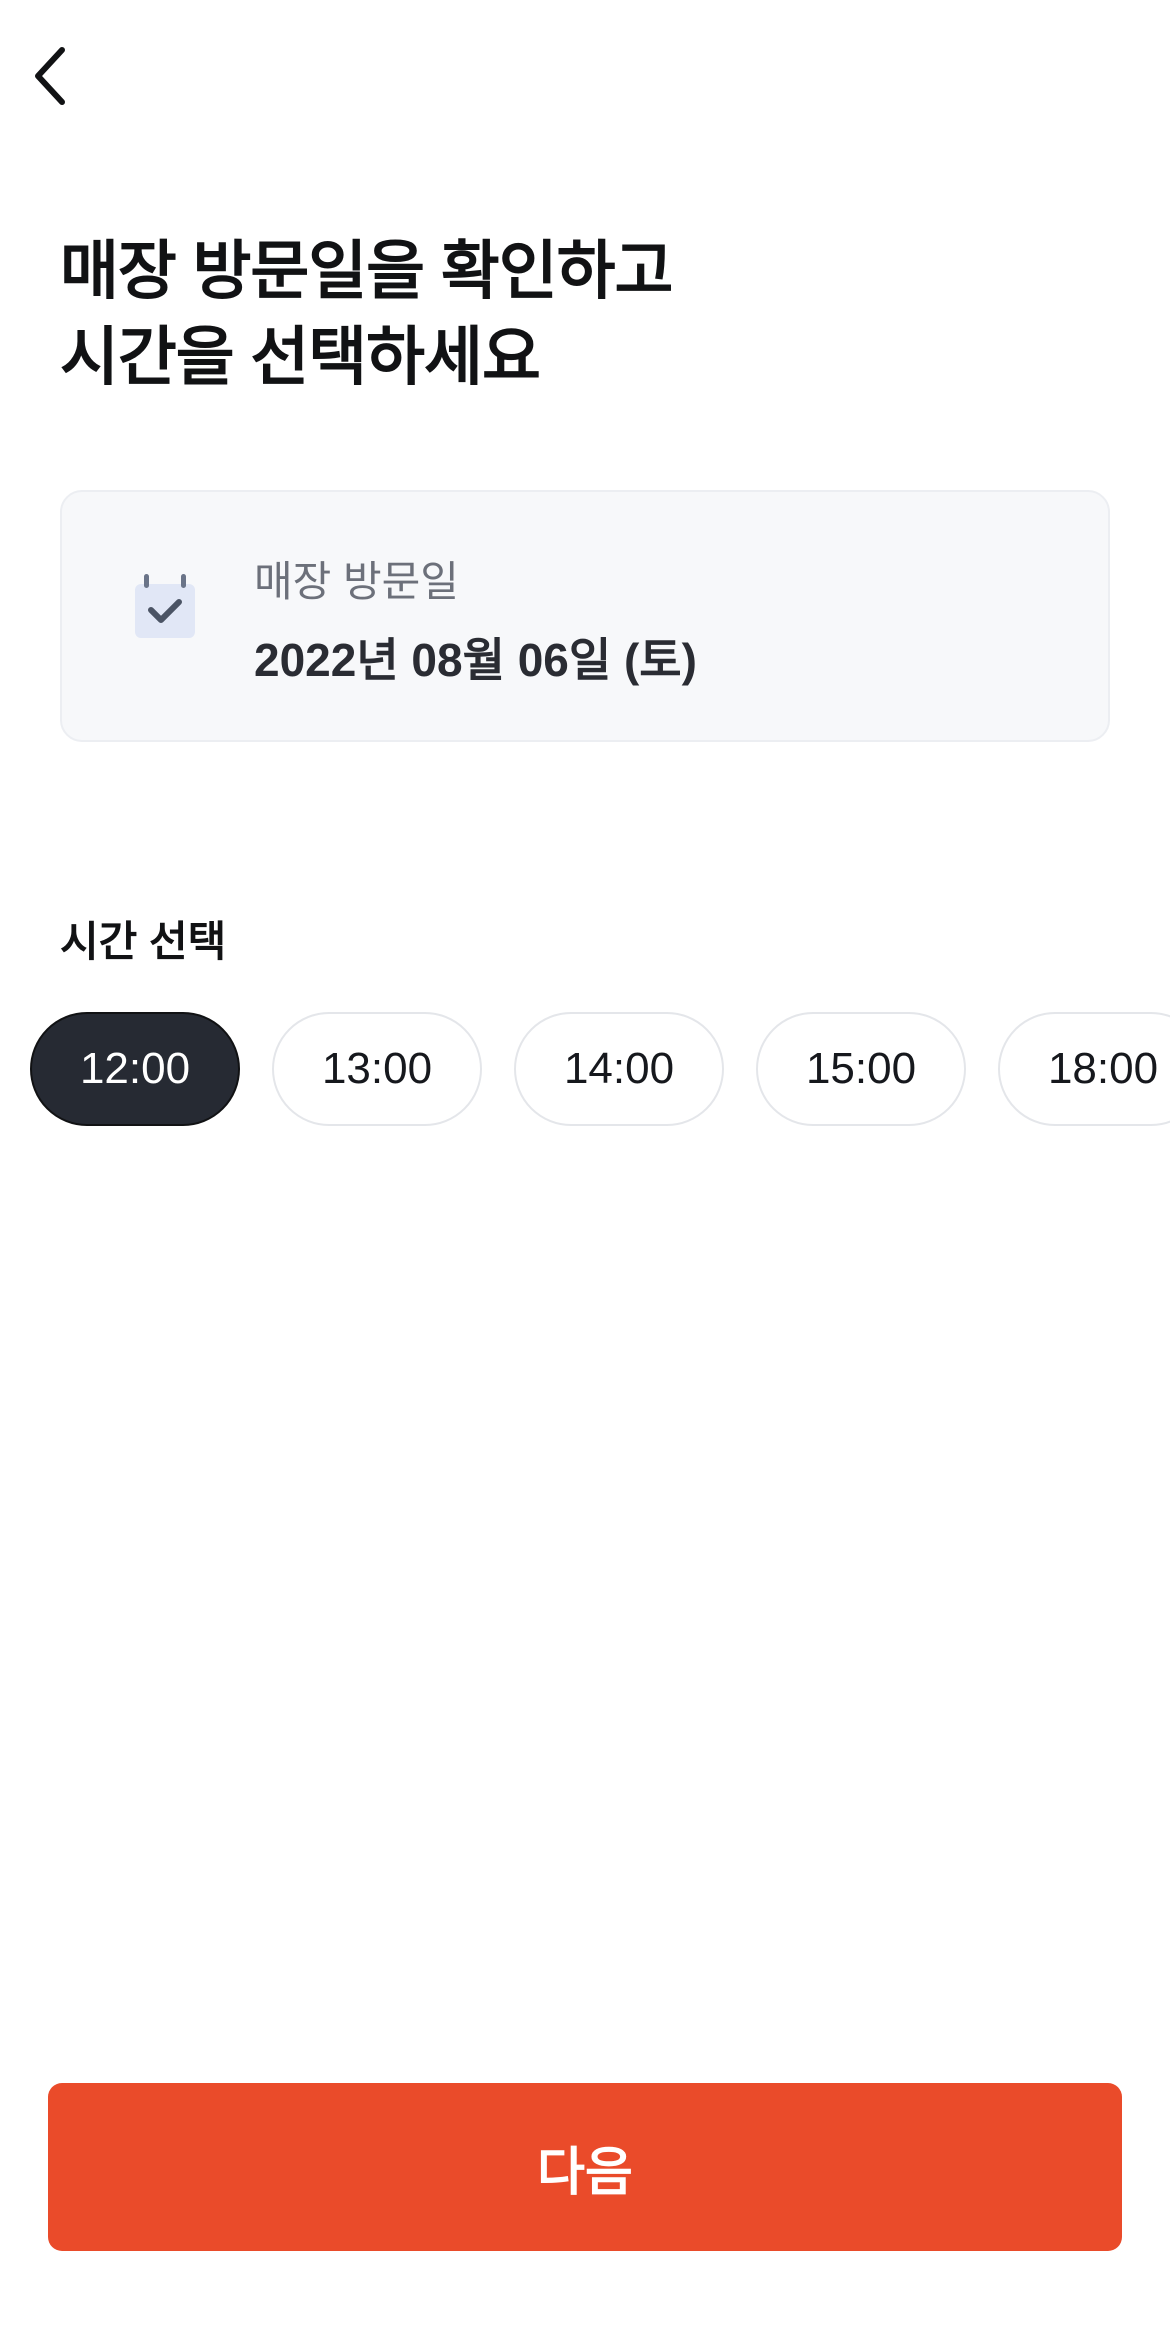  I want to click on calendar-check-icon, so click(165, 606).